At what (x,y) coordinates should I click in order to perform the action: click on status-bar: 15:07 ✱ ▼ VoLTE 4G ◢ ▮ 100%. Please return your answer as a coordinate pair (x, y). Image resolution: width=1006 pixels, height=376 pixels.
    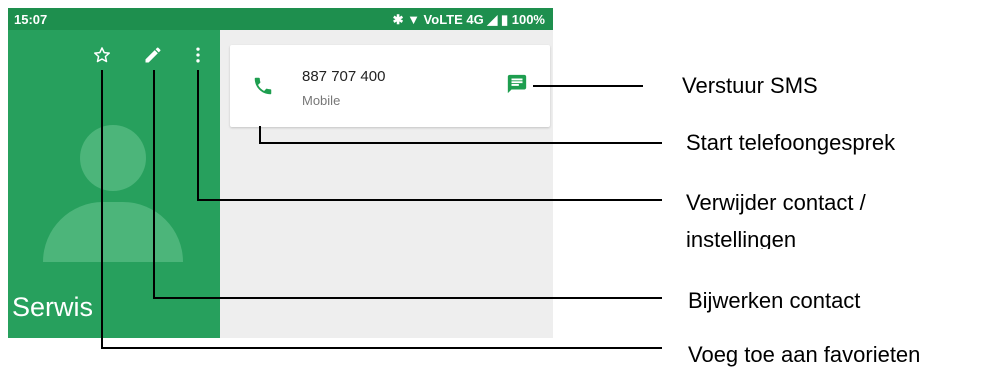
    Looking at the image, I should click on (280, 19).